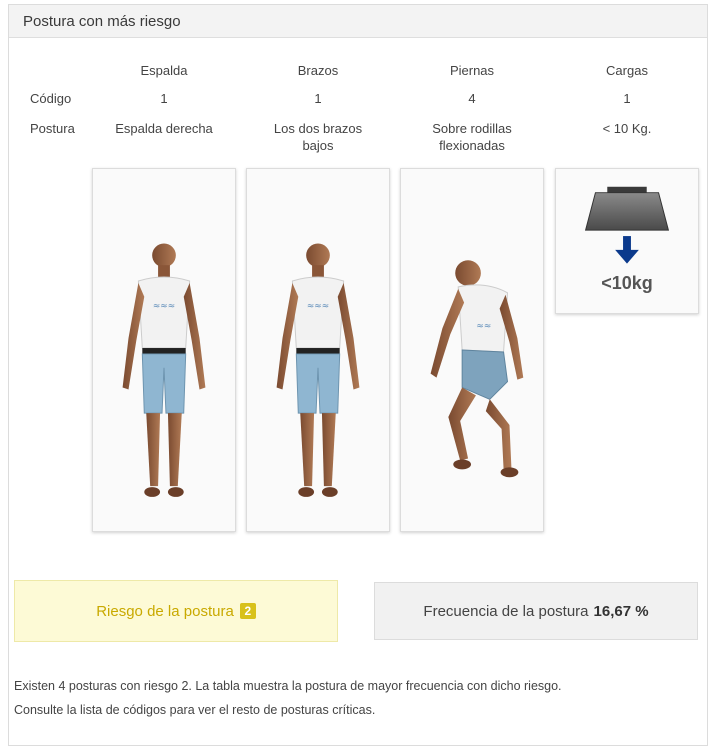 This screenshot has width=714, height=752. I want to click on posture-piernas-line-1: Sobre rodillas, so click(472, 128).